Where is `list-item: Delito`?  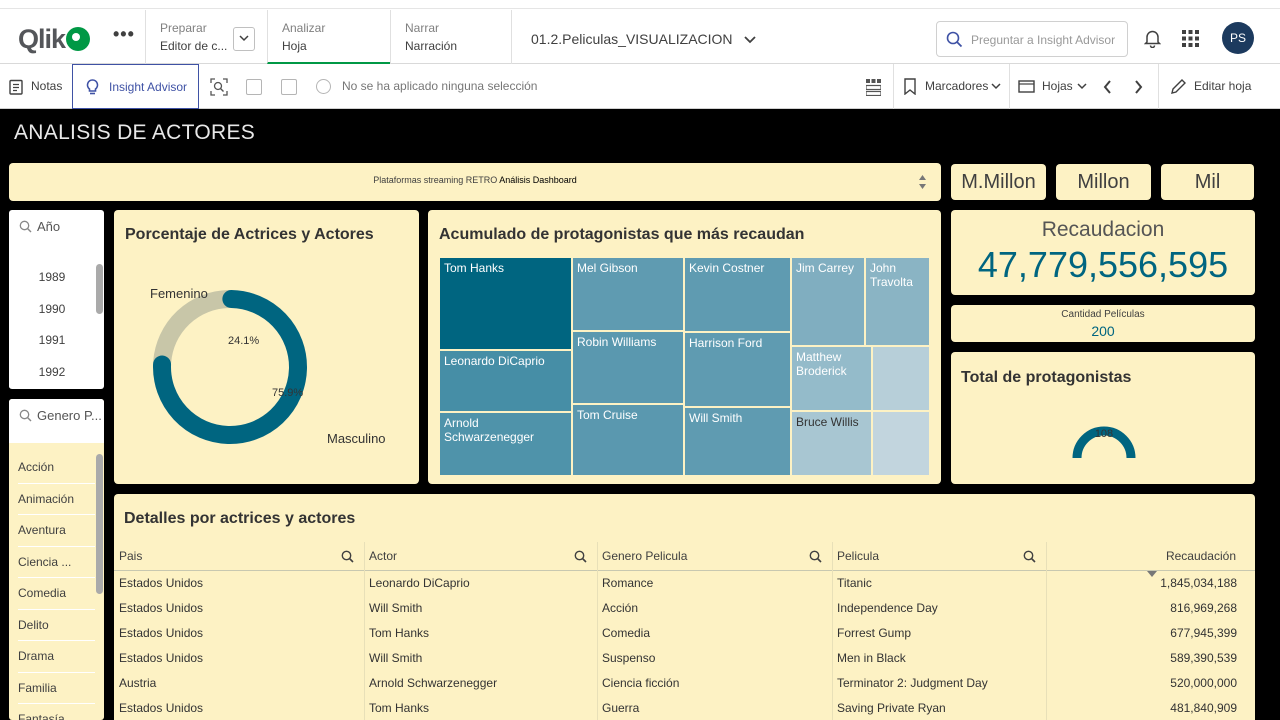 list-item: Delito is located at coordinates (56, 625).